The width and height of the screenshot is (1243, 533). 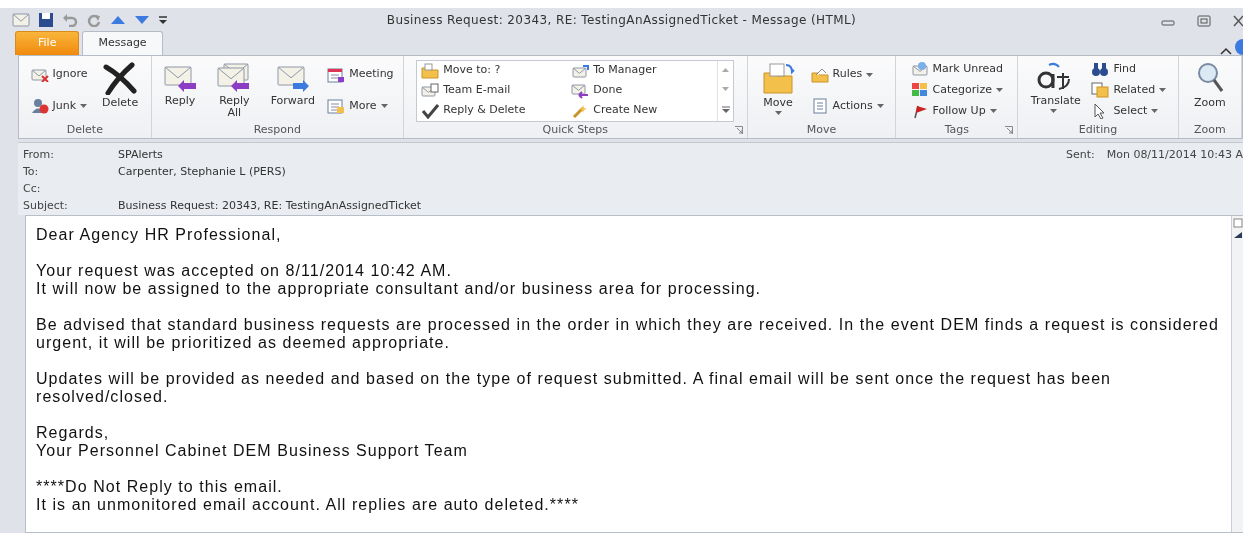 What do you see at coordinates (120, 77) in the screenshot?
I see `delete-icon` at bounding box center [120, 77].